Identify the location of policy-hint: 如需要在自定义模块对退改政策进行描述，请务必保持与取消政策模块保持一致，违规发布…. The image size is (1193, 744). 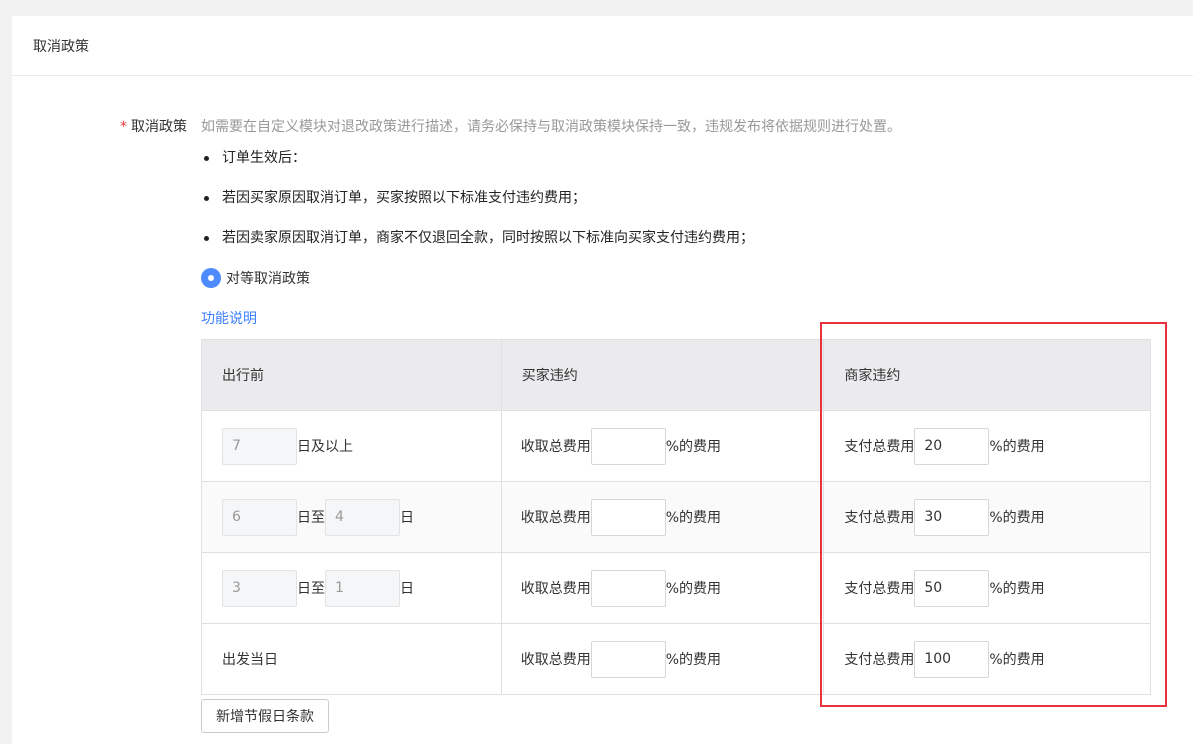
(551, 127).